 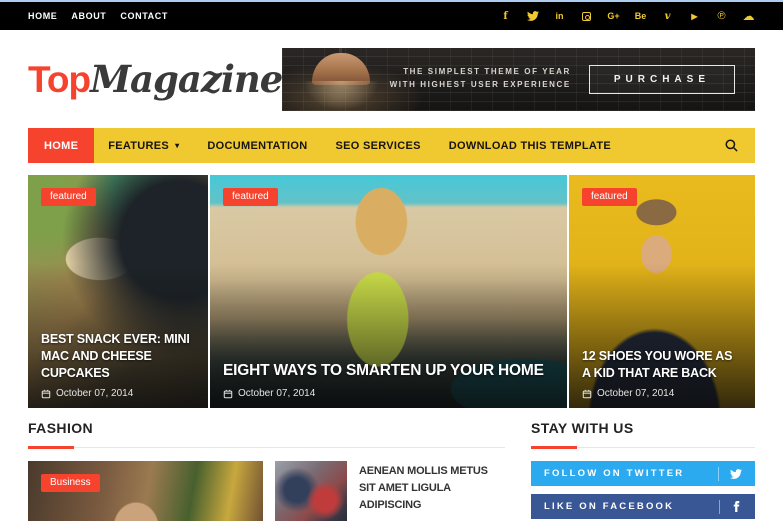 I want to click on nav-item-download-template: DOWNLOAD THIS TEMPLATE, so click(x=530, y=145).